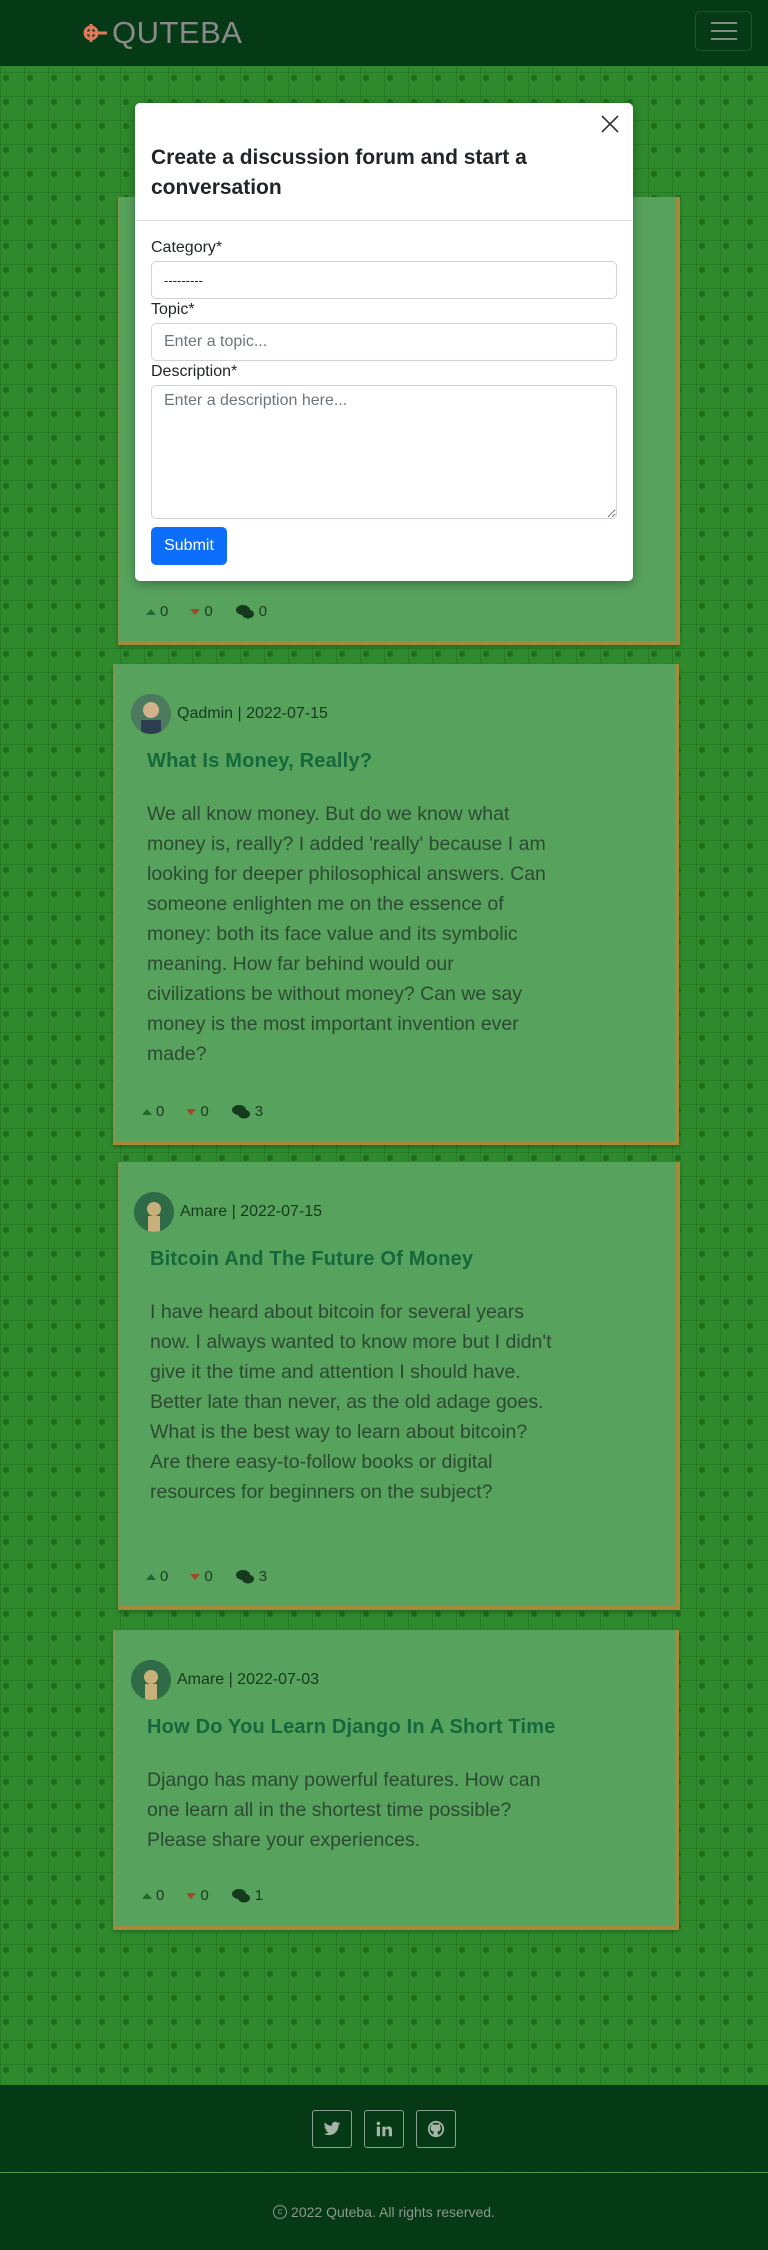  Describe the element at coordinates (280, 2211) in the screenshot. I see `copyright-icon: c` at that location.